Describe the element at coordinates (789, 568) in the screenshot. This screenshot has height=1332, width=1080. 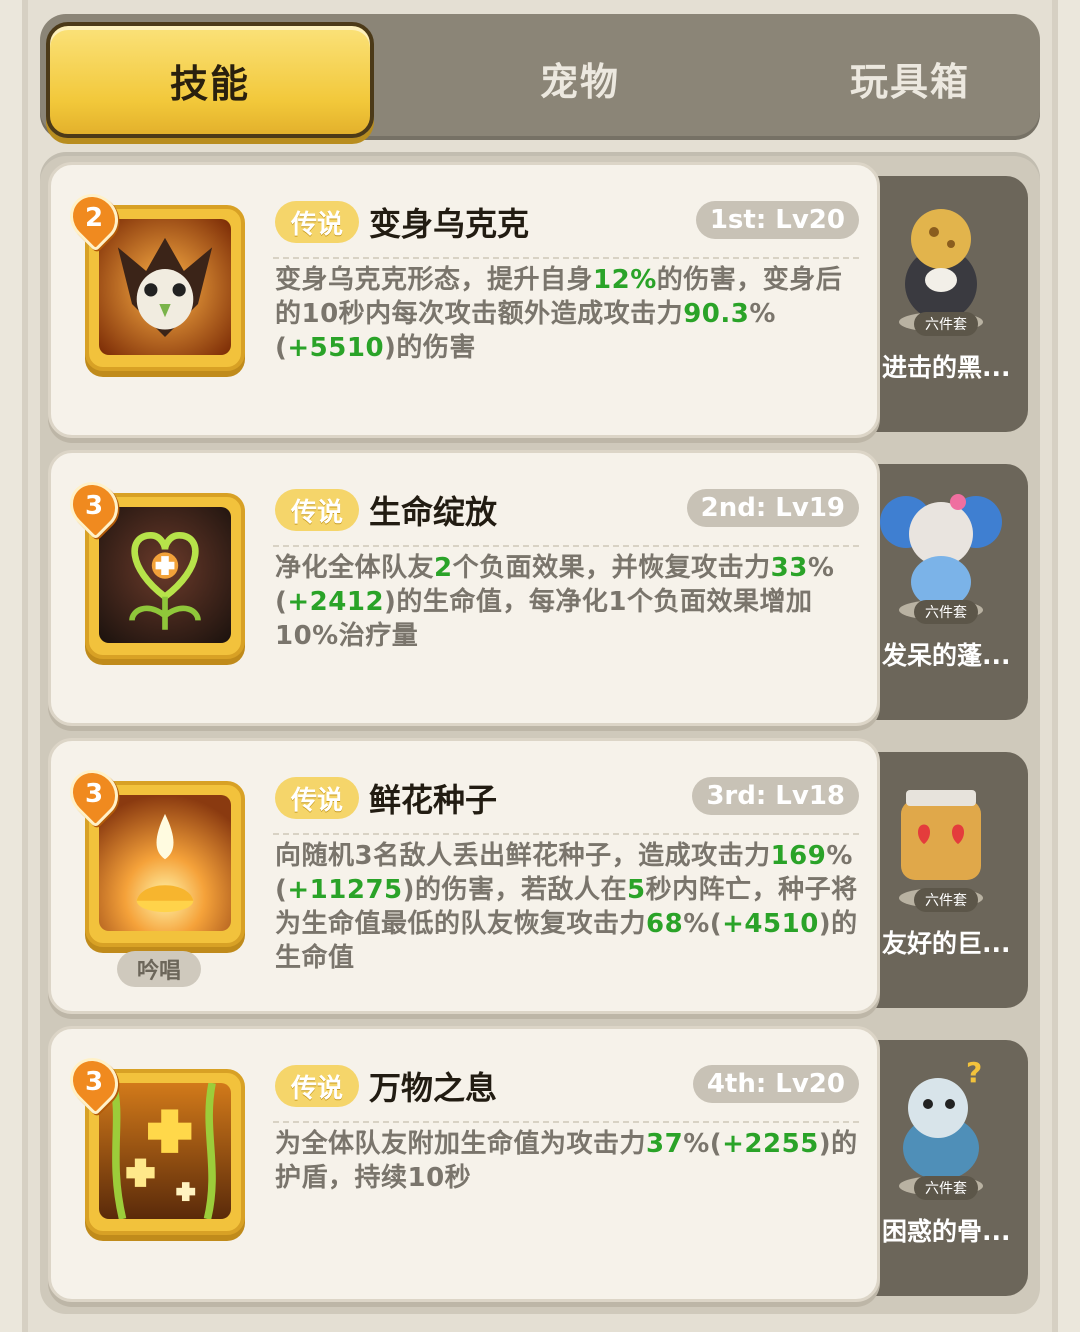
I see `highlight-value: 33` at that location.